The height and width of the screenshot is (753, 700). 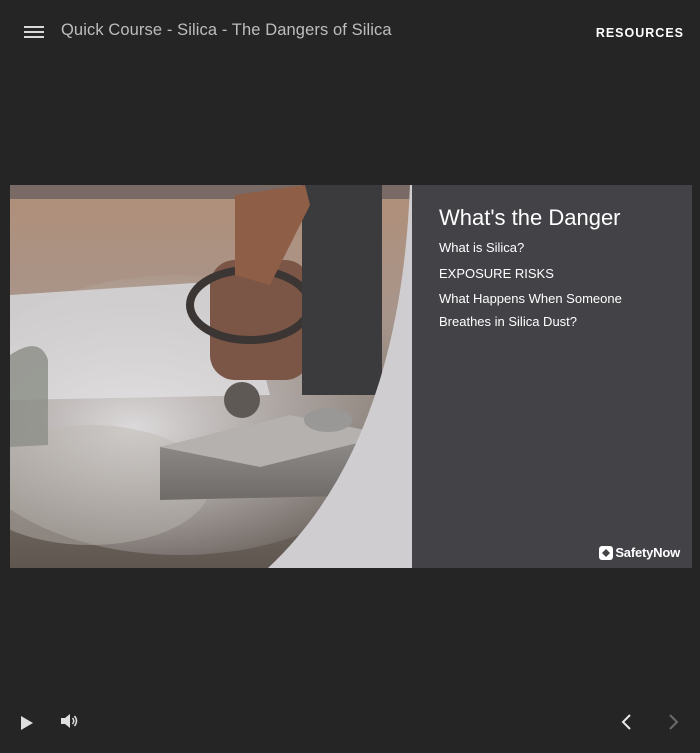 I want to click on next-icon, so click(x=674, y=722).